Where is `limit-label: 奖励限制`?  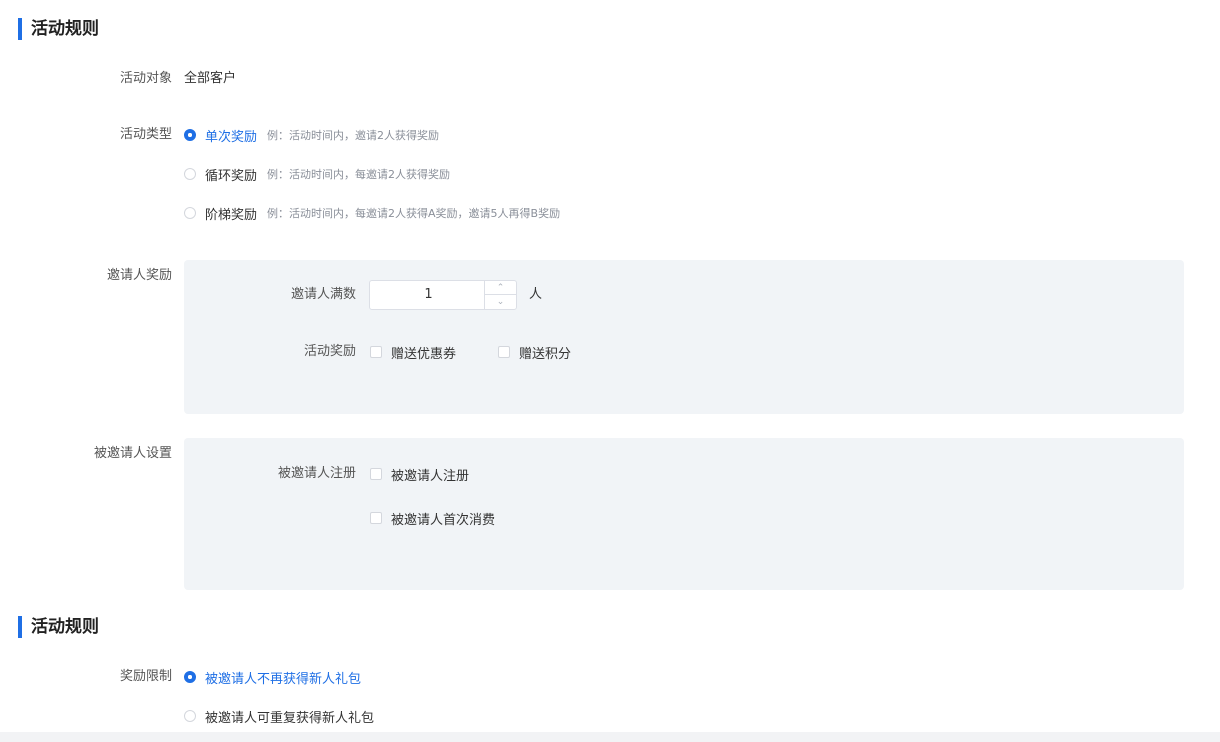 limit-label: 奖励限制 is located at coordinates (145, 676).